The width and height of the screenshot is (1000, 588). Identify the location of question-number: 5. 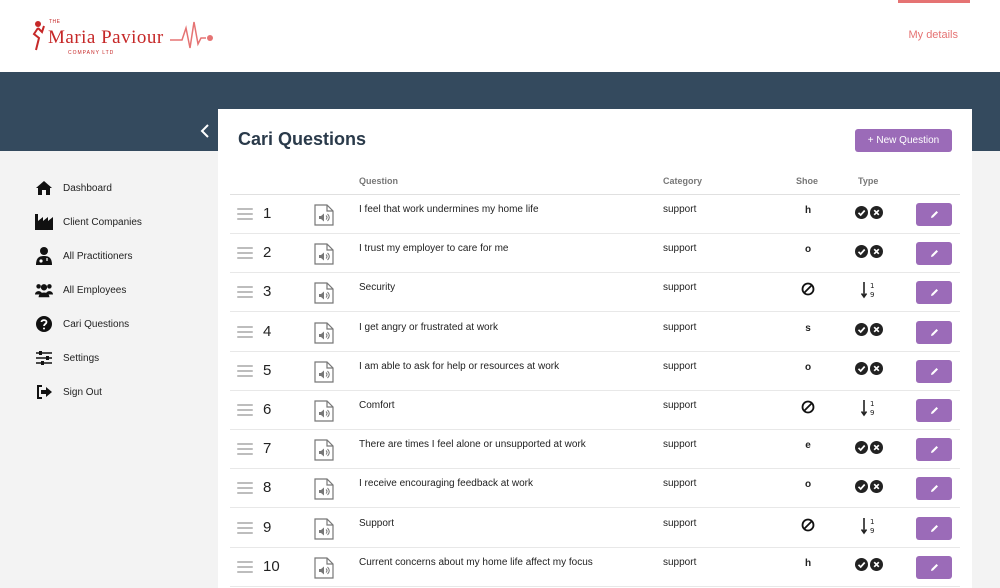
(267, 370).